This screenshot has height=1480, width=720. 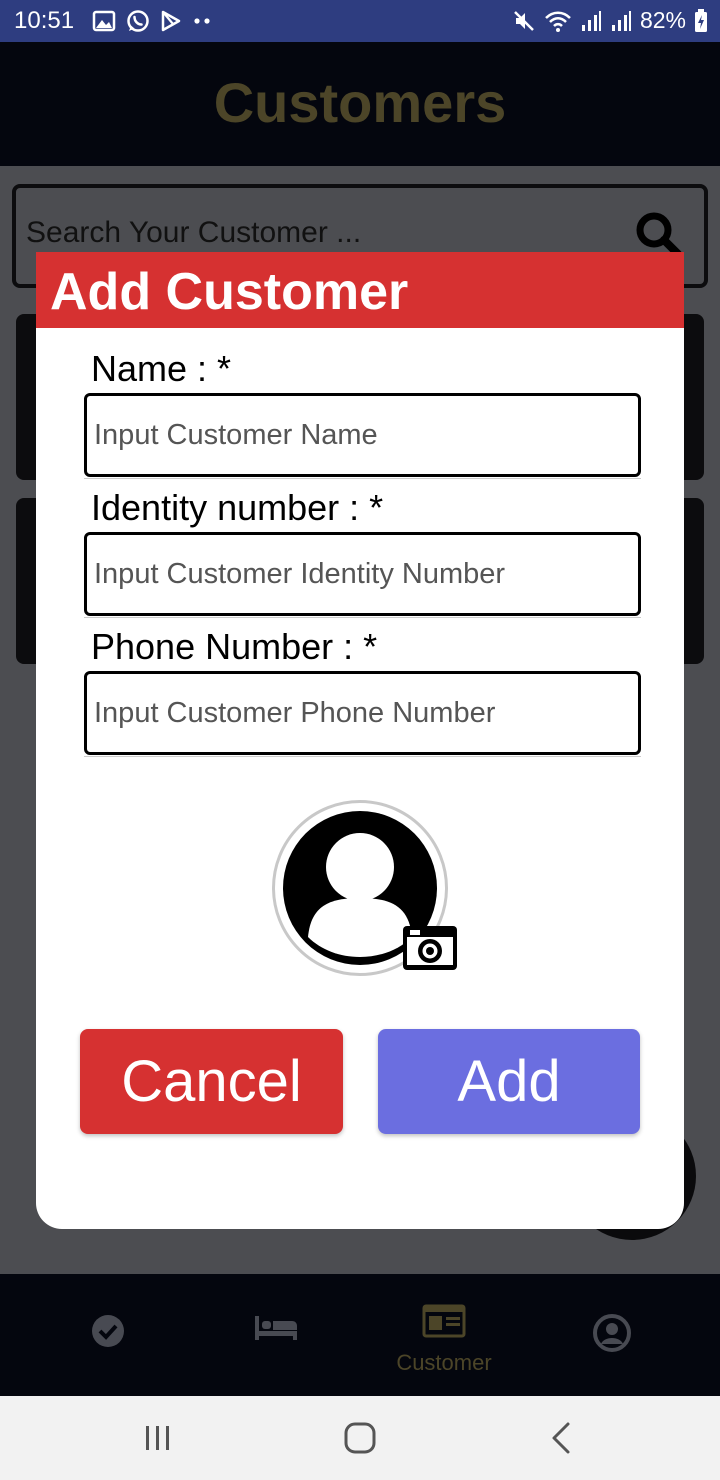 I want to click on camera-icon, so click(x=430, y=948).